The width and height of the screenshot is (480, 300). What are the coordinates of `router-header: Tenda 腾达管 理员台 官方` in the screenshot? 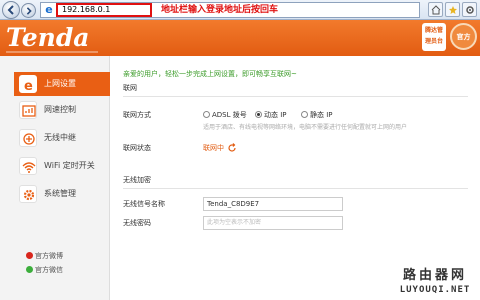 It's located at (240, 38).